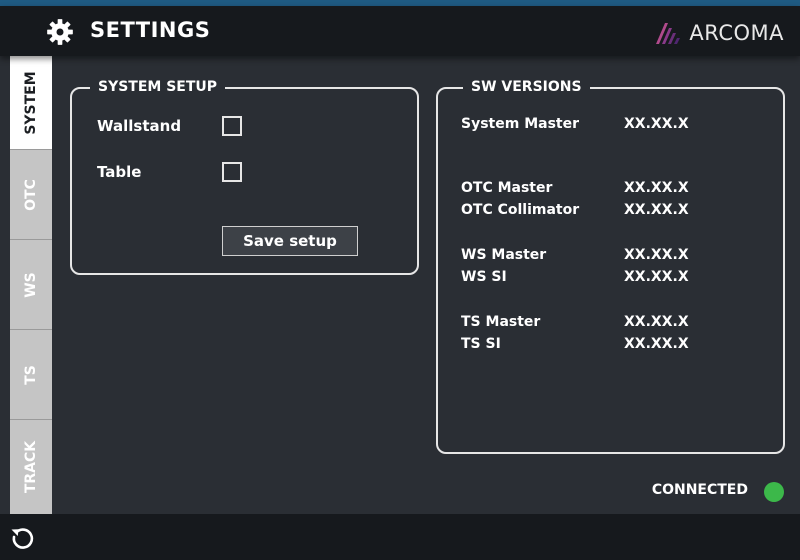  I want to click on gear-icon, so click(60, 32).